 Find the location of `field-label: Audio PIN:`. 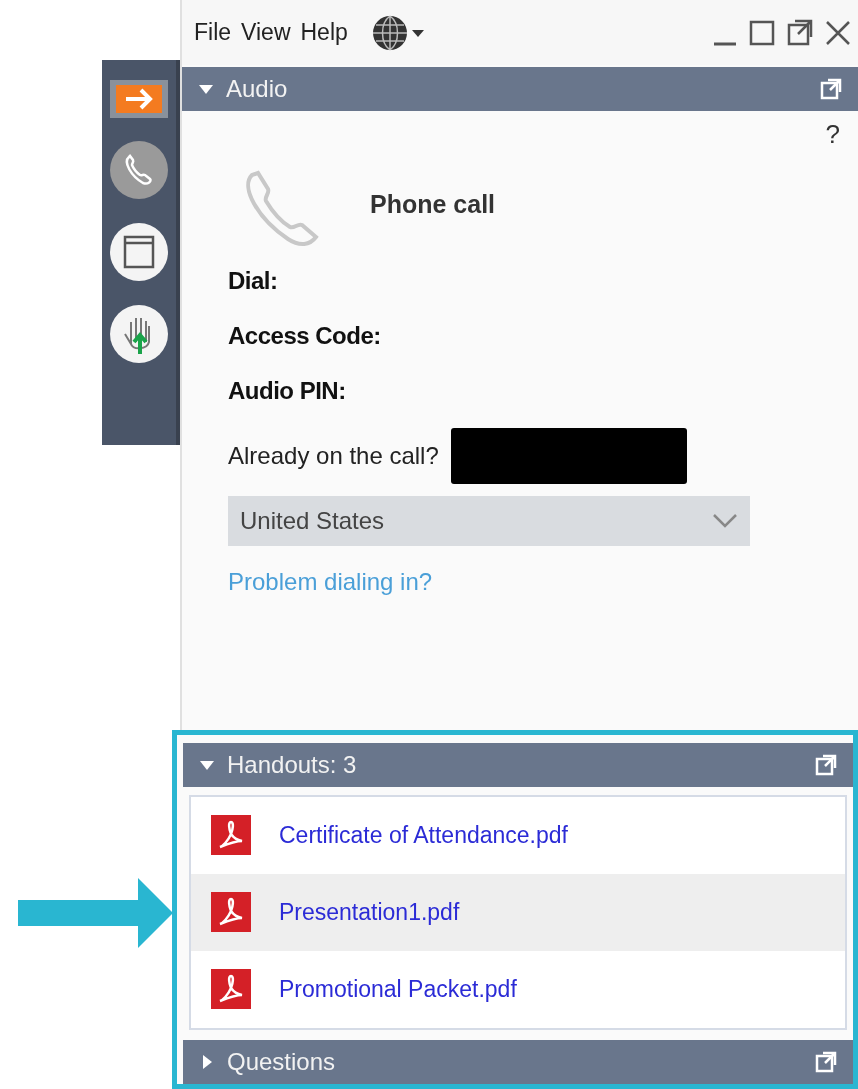

field-label: Audio PIN: is located at coordinates (287, 391).